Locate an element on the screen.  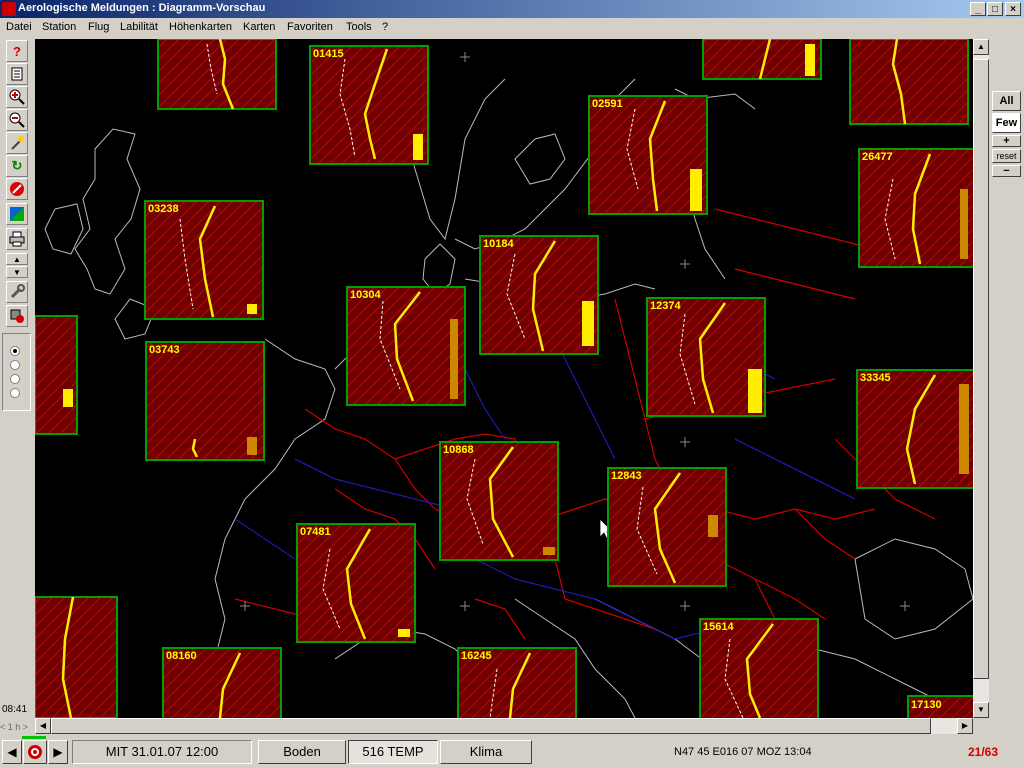
horizontal-scroll-thumb is located at coordinates (491, 726).